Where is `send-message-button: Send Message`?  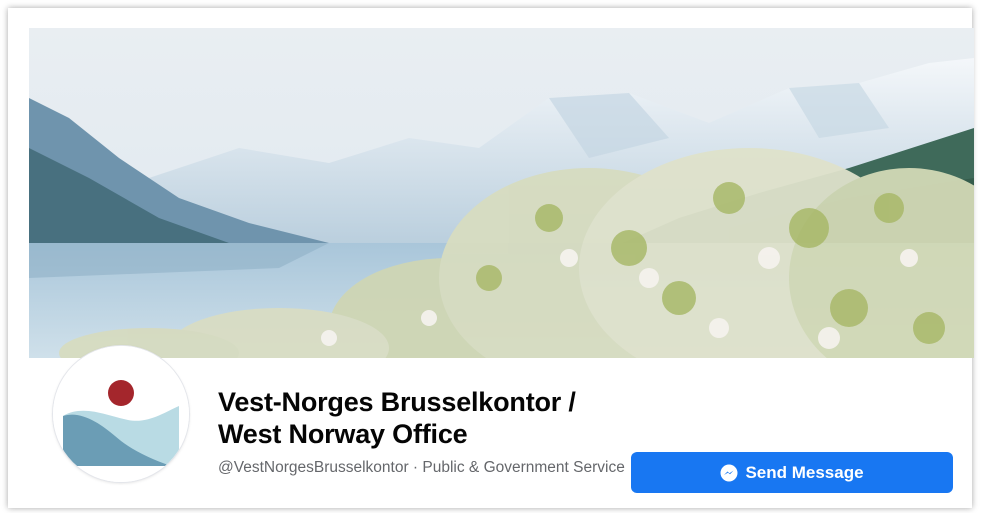 send-message-button: Send Message is located at coordinates (792, 472).